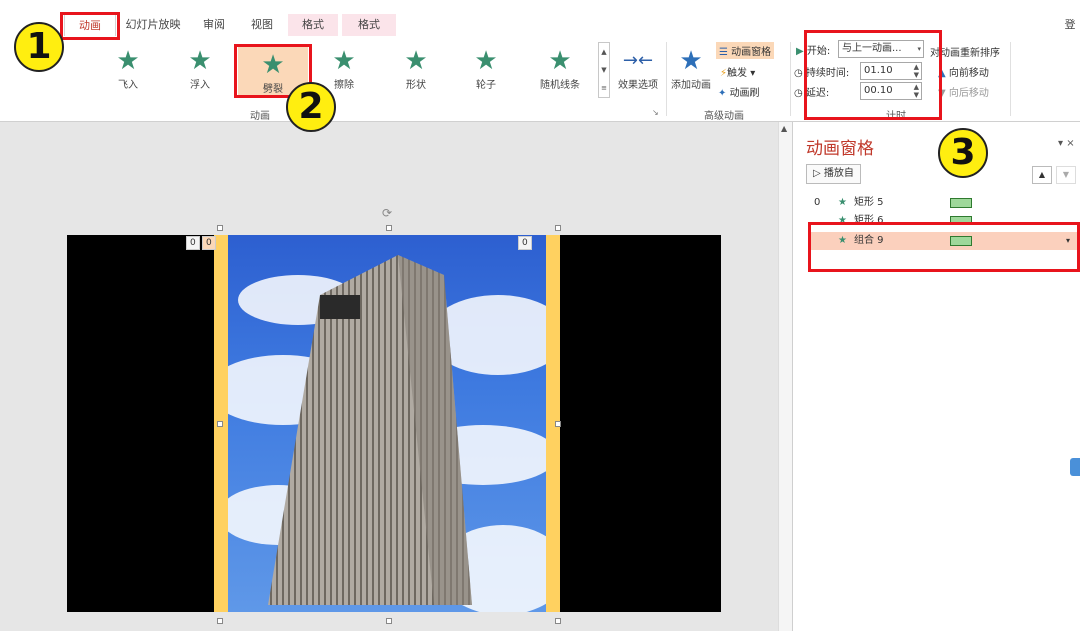 Image resolution: width=1080 pixels, height=631 pixels. What do you see at coordinates (963, 91) in the screenshot?
I see `move-later-button: ▼ 向后移动` at bounding box center [963, 91].